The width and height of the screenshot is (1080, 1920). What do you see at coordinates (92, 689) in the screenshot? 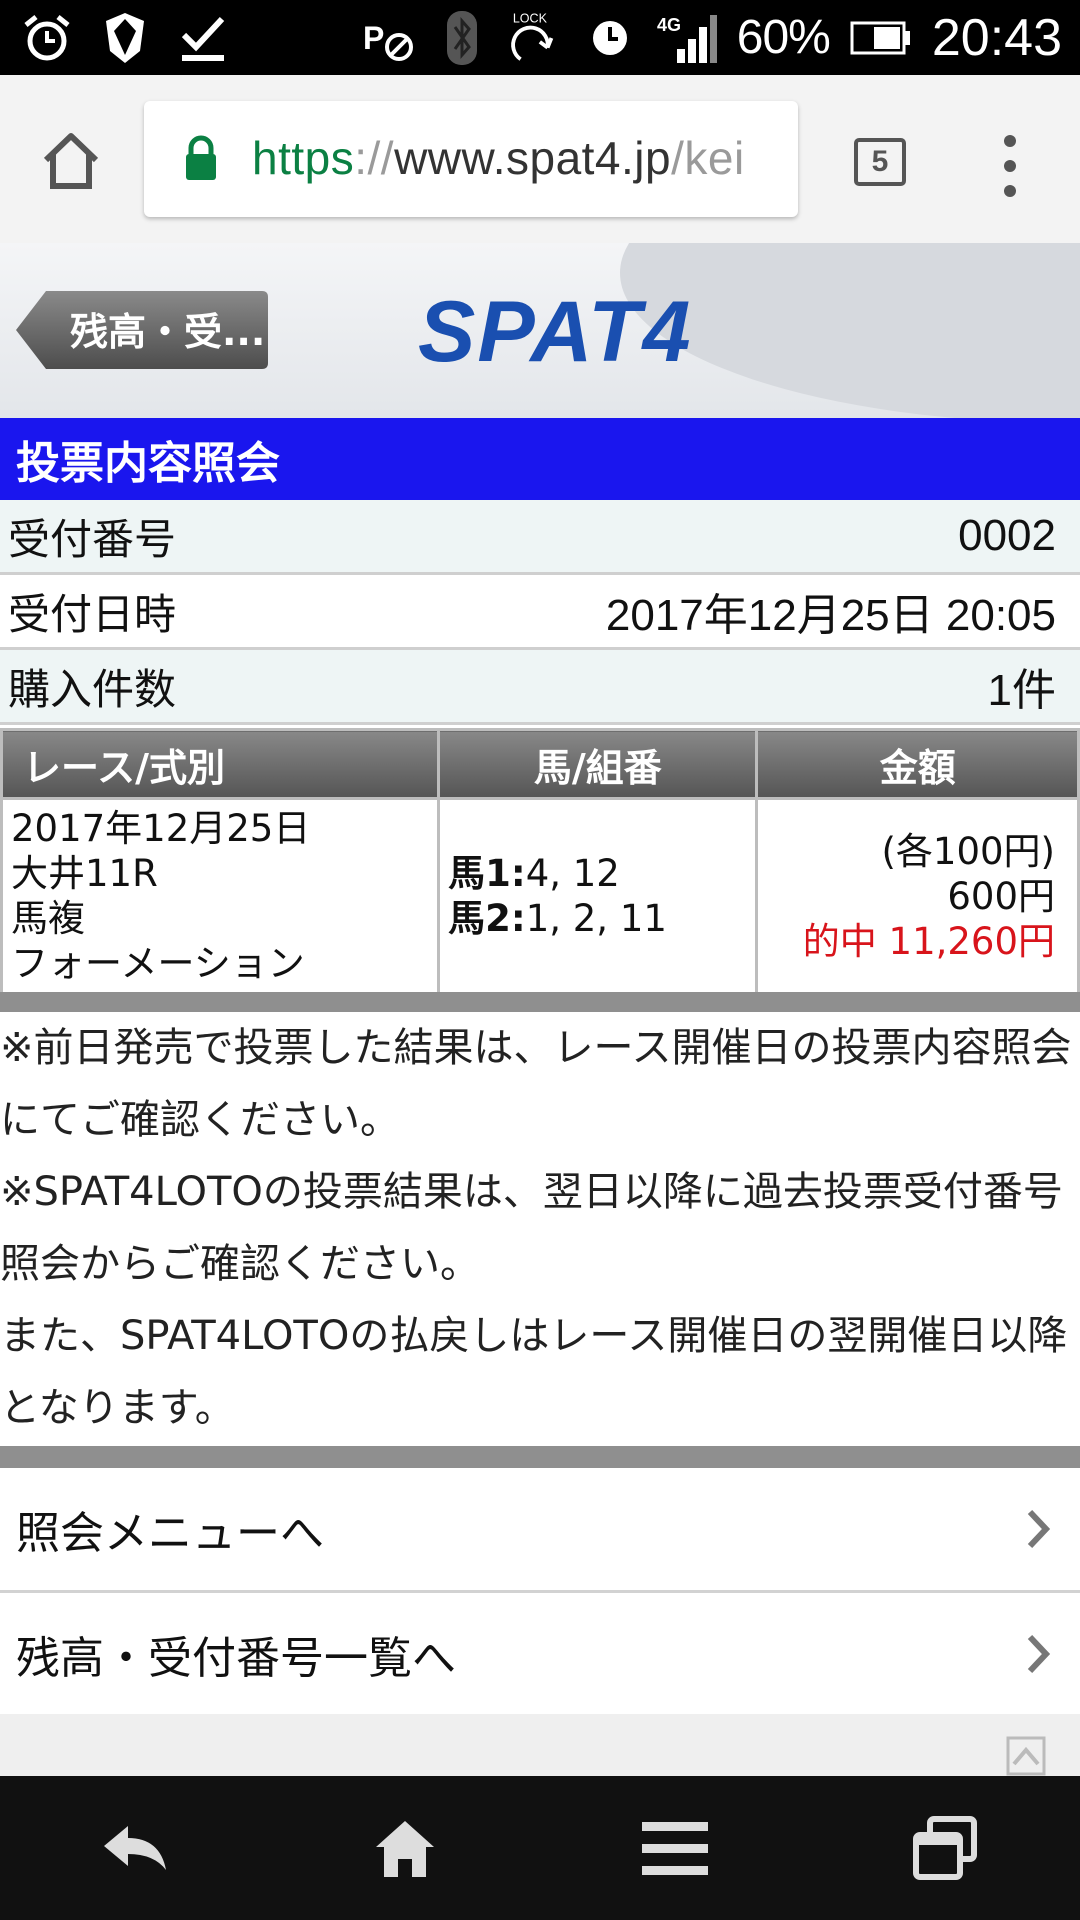
I see `info-label: 購入件数` at bounding box center [92, 689].